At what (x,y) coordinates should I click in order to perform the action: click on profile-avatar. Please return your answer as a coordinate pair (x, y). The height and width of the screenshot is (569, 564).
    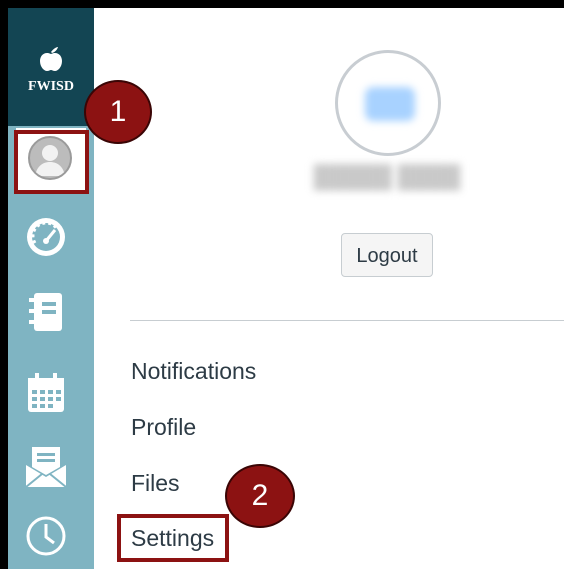
    Looking at the image, I should click on (388, 103).